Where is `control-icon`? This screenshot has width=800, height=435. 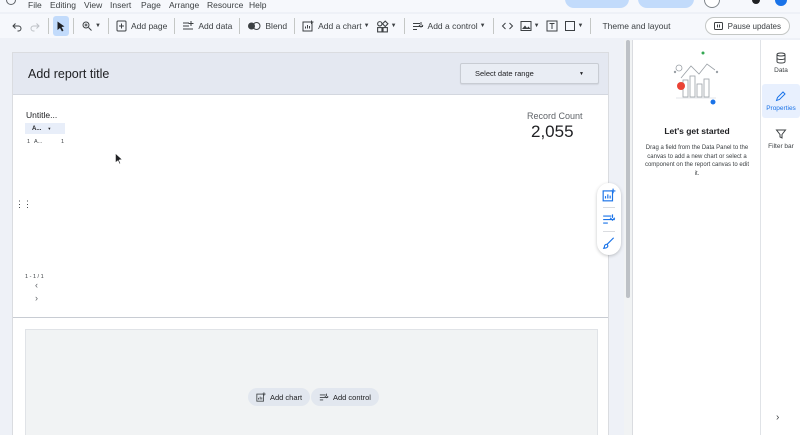
control-icon is located at coordinates (324, 397).